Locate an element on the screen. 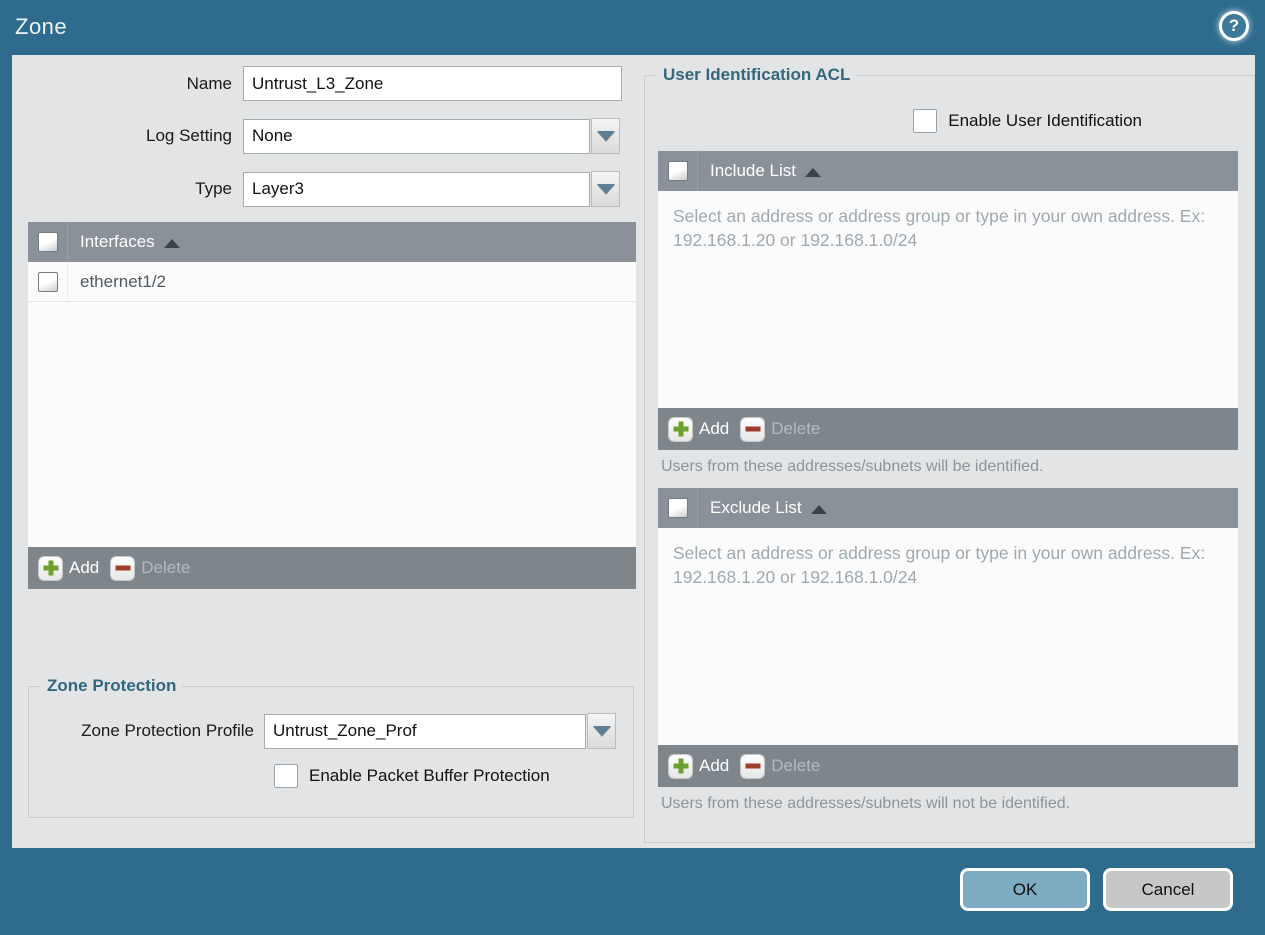 The width and height of the screenshot is (1265, 935). type-row: Type is located at coordinates (324, 189).